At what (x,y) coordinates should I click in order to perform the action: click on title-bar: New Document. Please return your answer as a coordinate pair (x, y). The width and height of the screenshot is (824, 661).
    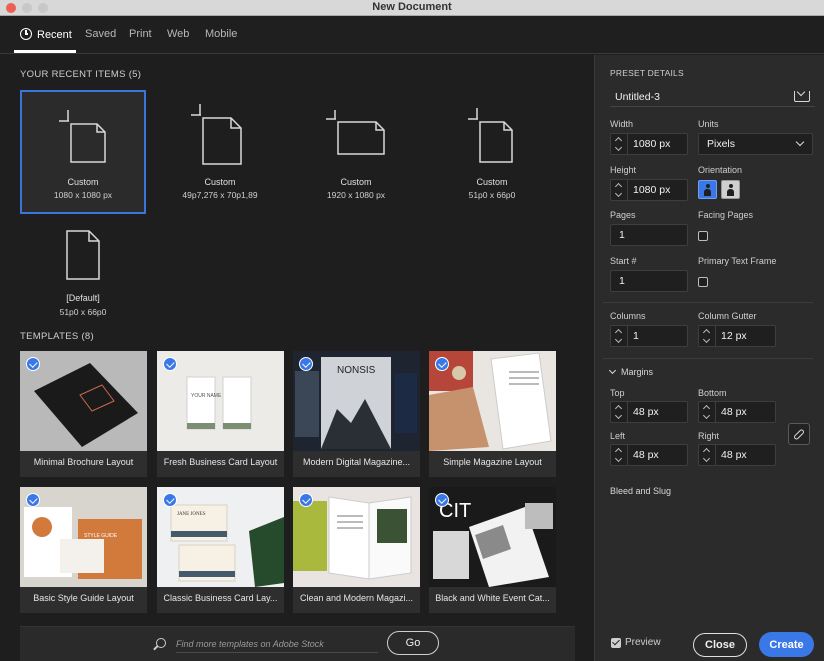
    Looking at the image, I should click on (412, 8).